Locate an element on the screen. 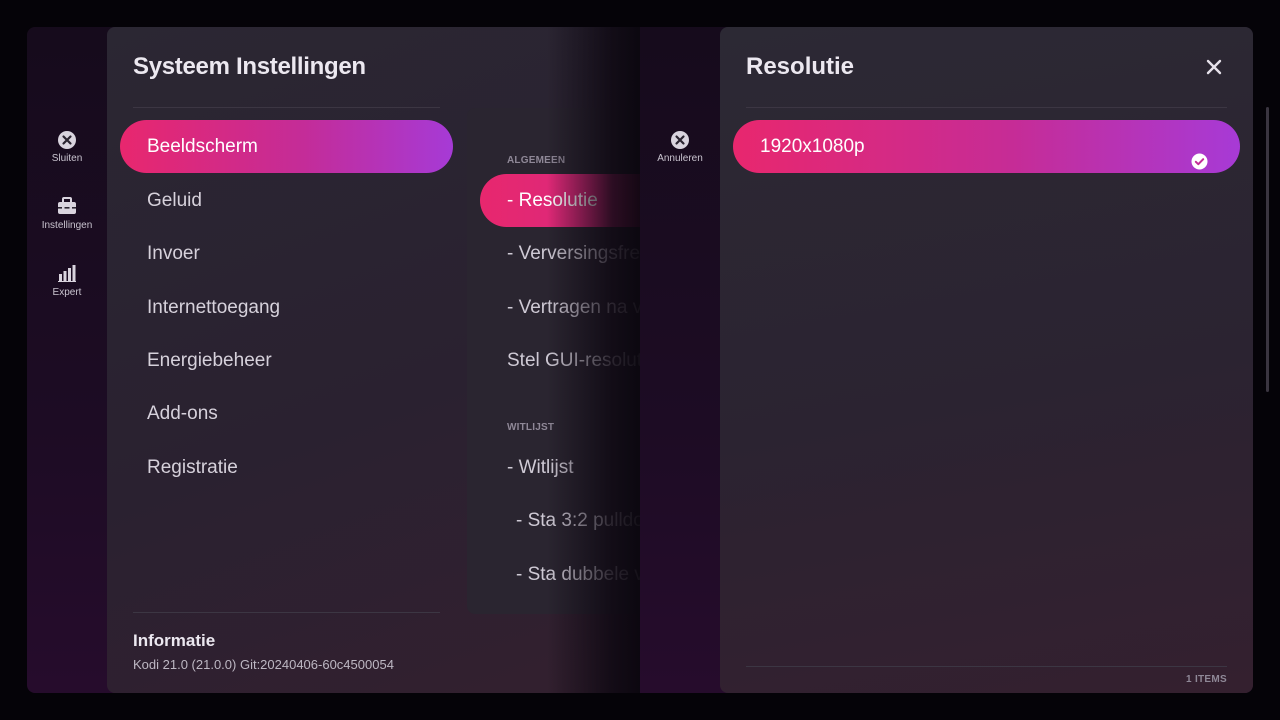 This screenshot has width=1280, height=720. items-count: 1 ITEMS is located at coordinates (1206, 679).